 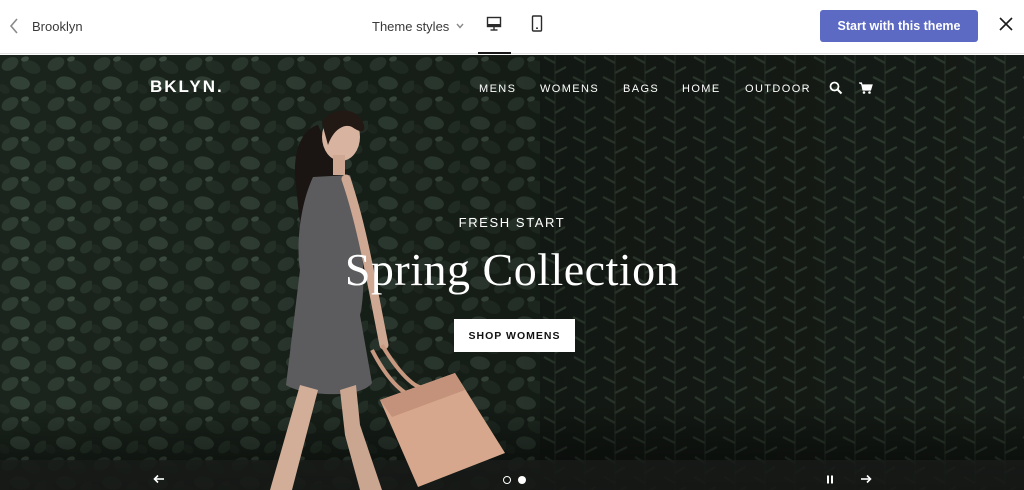 What do you see at coordinates (494, 53) in the screenshot?
I see `active-device-indicator` at bounding box center [494, 53].